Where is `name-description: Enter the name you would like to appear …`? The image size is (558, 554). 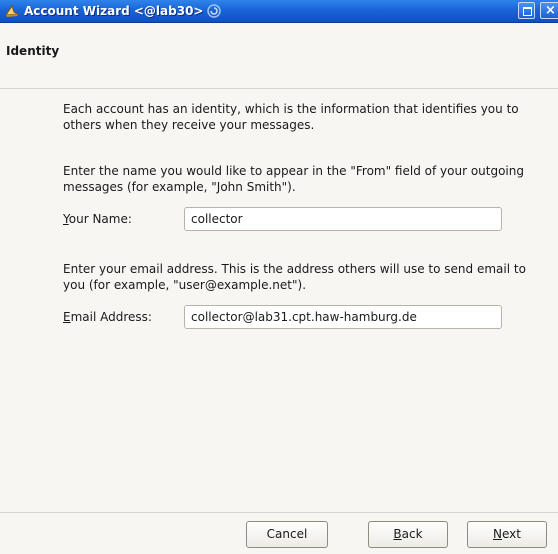
name-description: Enter the name you would like to appear … is located at coordinates (293, 179).